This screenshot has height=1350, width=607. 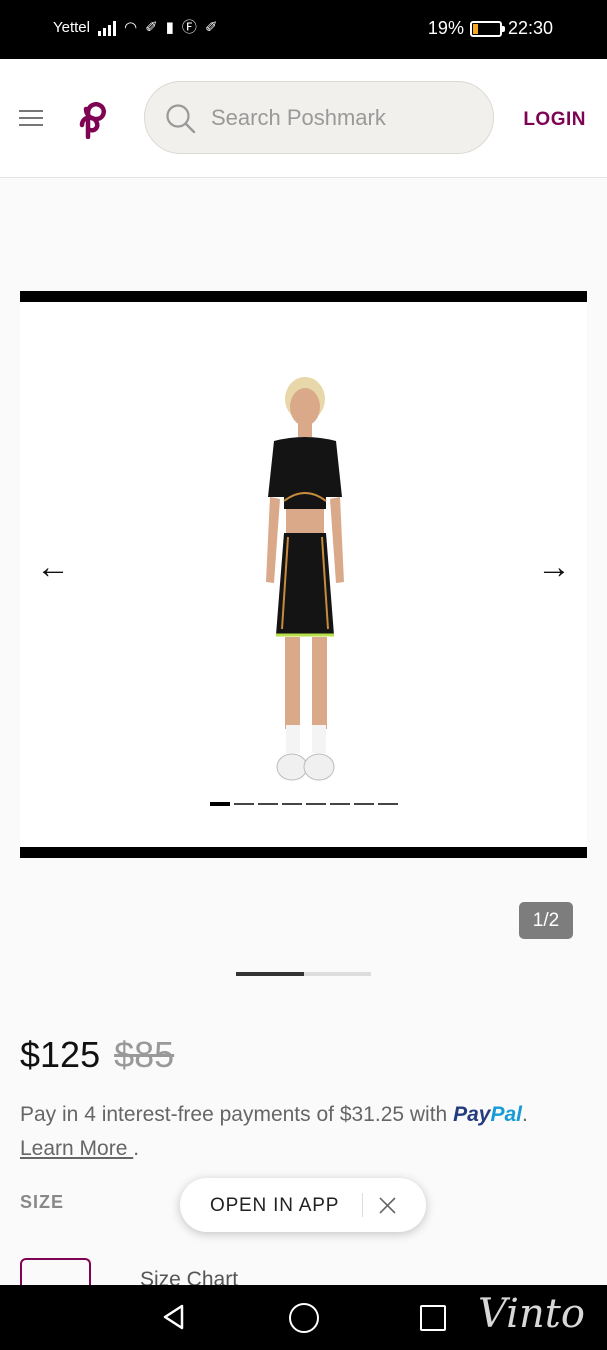 What do you see at coordinates (487, 28) in the screenshot?
I see `battery-icon` at bounding box center [487, 28].